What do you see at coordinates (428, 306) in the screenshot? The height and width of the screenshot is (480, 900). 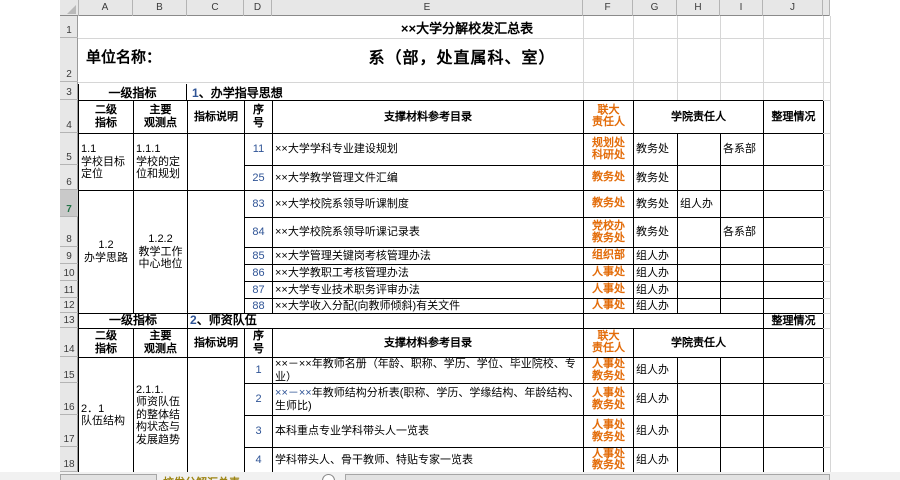 I see `doc-cell: ××大学收入分配(向教师倾斜)有关文件` at bounding box center [428, 306].